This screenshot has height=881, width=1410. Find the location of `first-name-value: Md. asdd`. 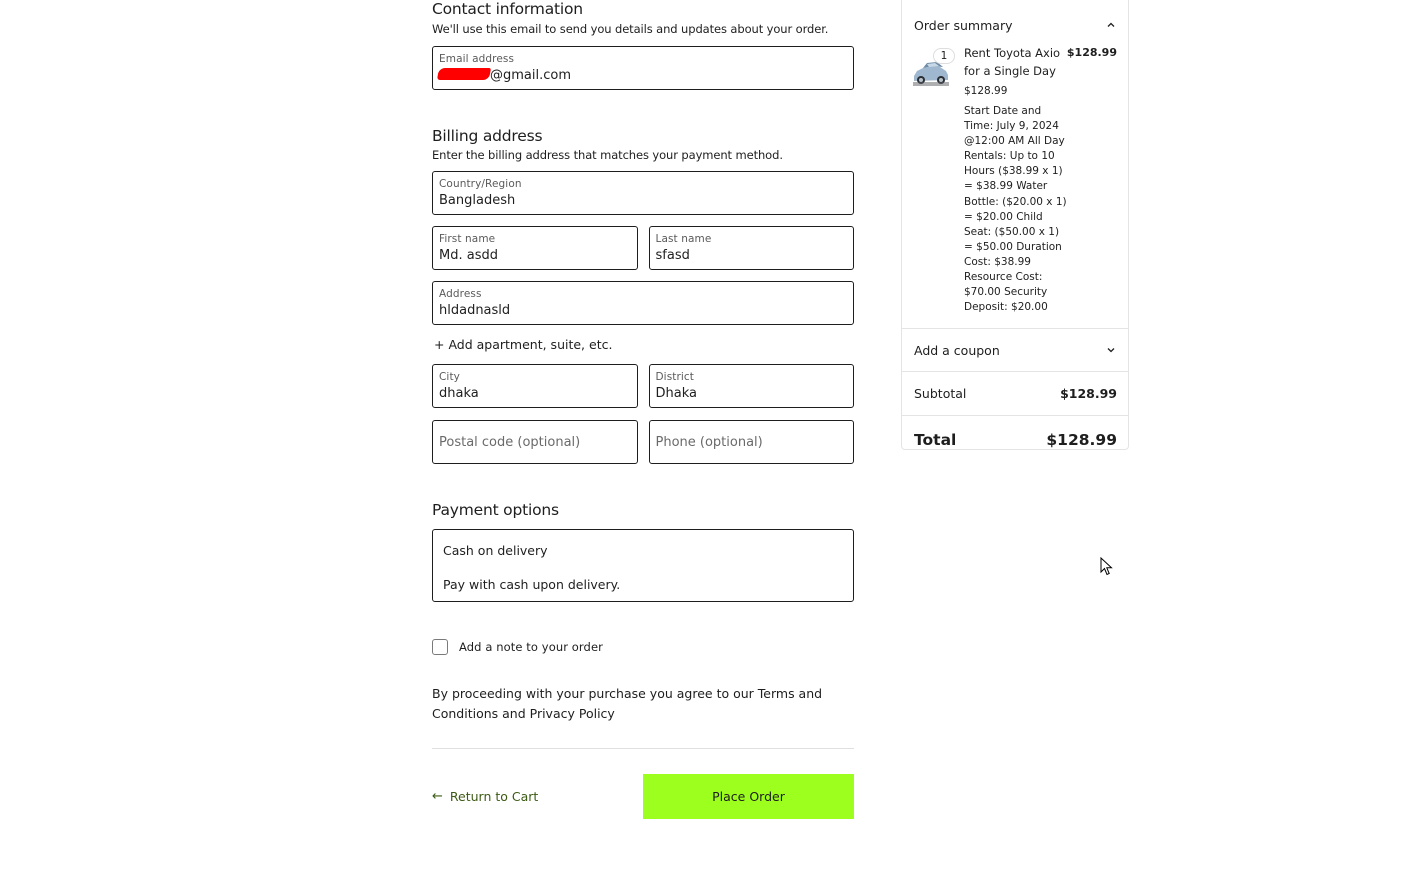

first-name-value: Md. asdd is located at coordinates (468, 255).